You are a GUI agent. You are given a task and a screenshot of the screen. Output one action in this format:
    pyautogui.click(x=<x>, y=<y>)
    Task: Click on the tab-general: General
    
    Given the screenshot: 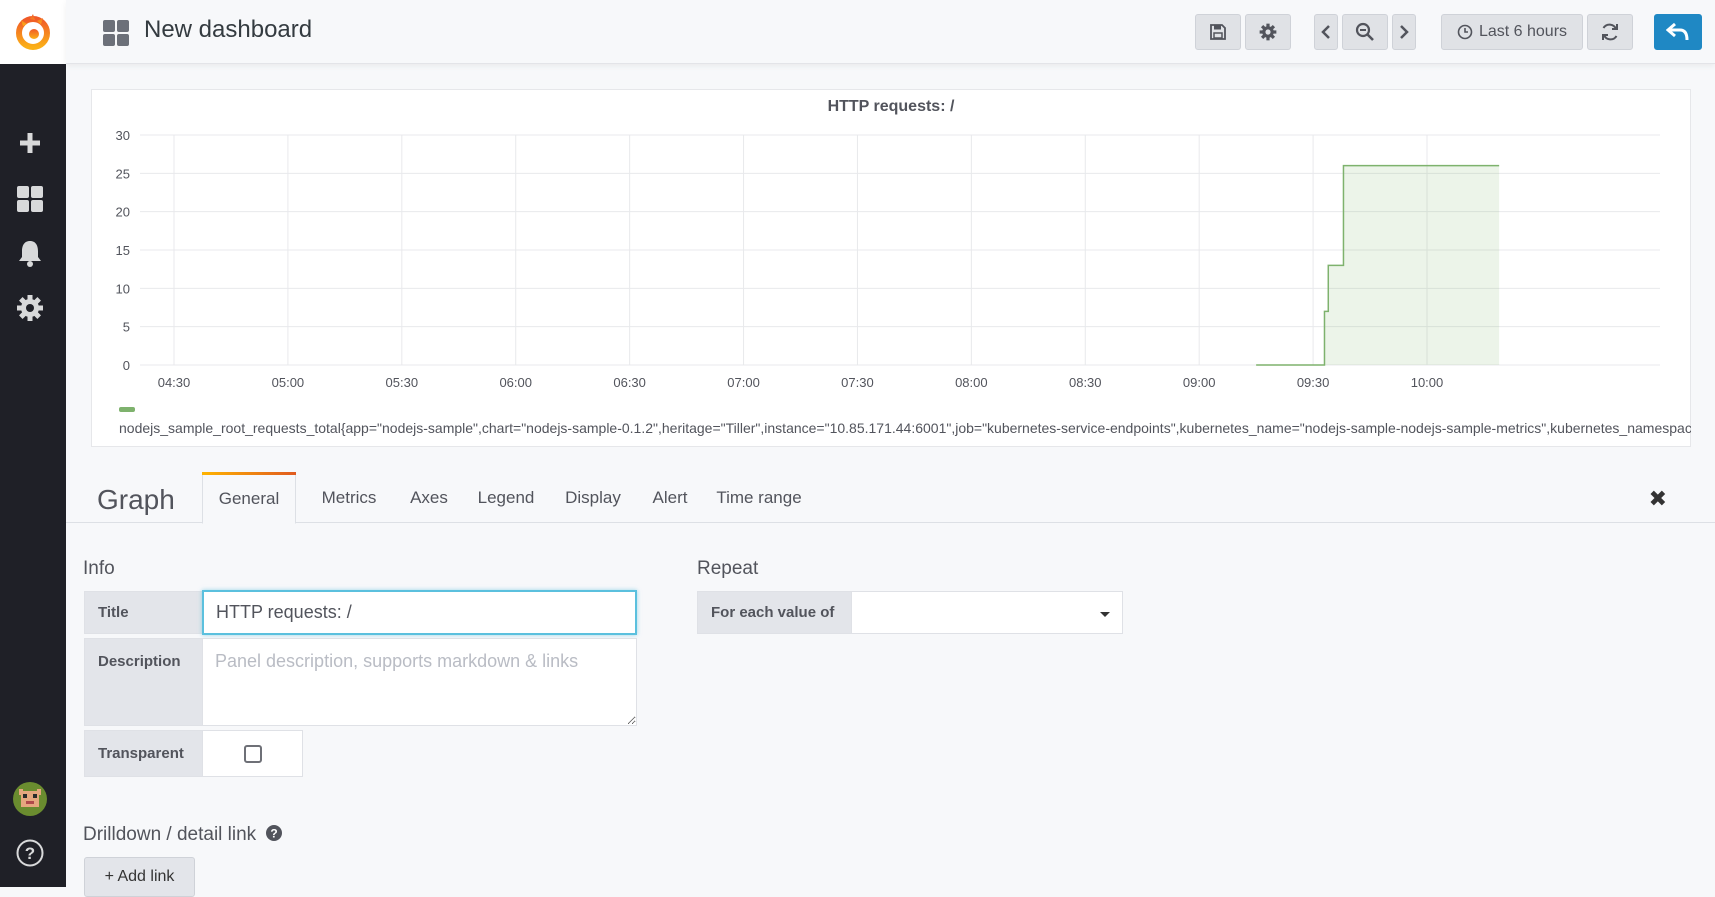 What is the action you would take?
    pyautogui.click(x=249, y=498)
    